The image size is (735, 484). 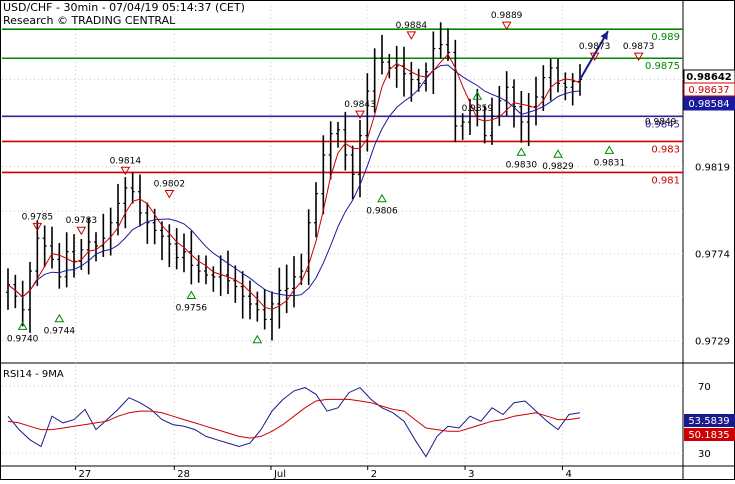 What do you see at coordinates (661, 123) in the screenshot?
I see `annotation-label: 0.9849` at bounding box center [661, 123].